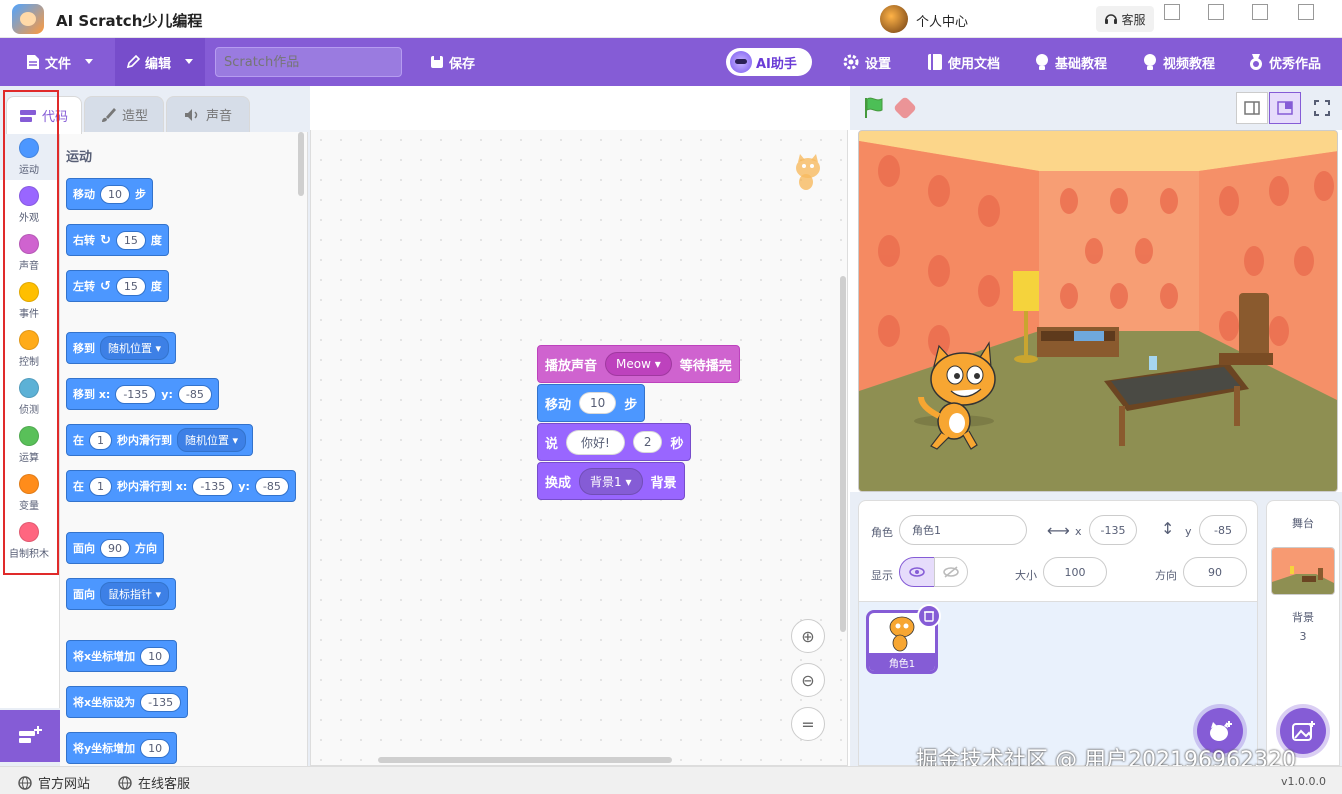 The height and width of the screenshot is (794, 1342). I want to click on delete-sprite-button, so click(929, 616).